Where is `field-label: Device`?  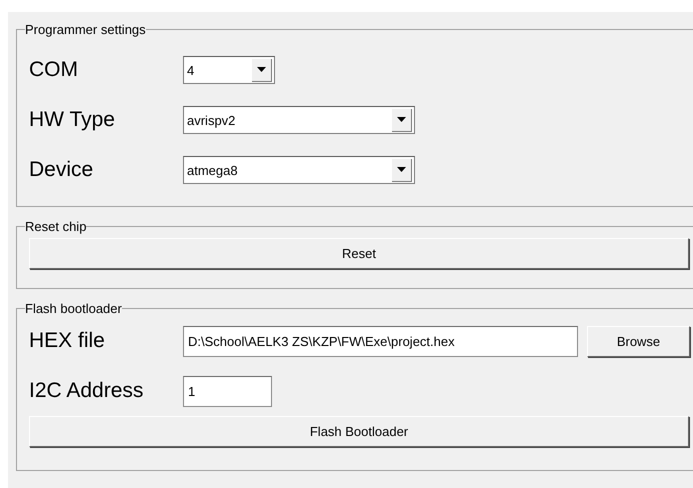
field-label: Device is located at coordinates (61, 170).